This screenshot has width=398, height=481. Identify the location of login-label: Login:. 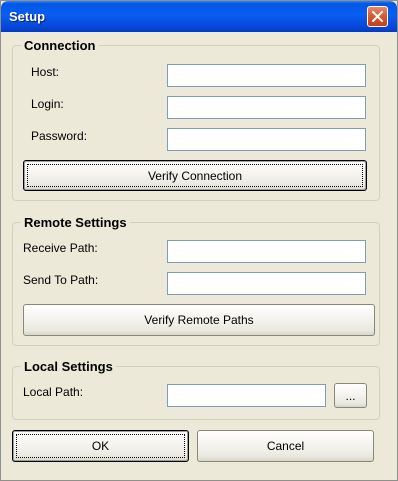
(47, 104).